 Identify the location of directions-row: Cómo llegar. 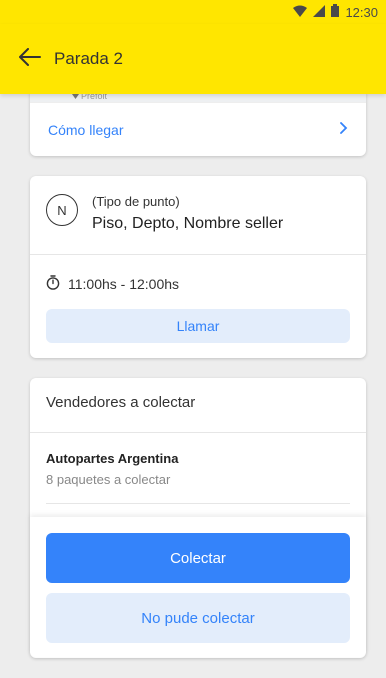
(198, 129).